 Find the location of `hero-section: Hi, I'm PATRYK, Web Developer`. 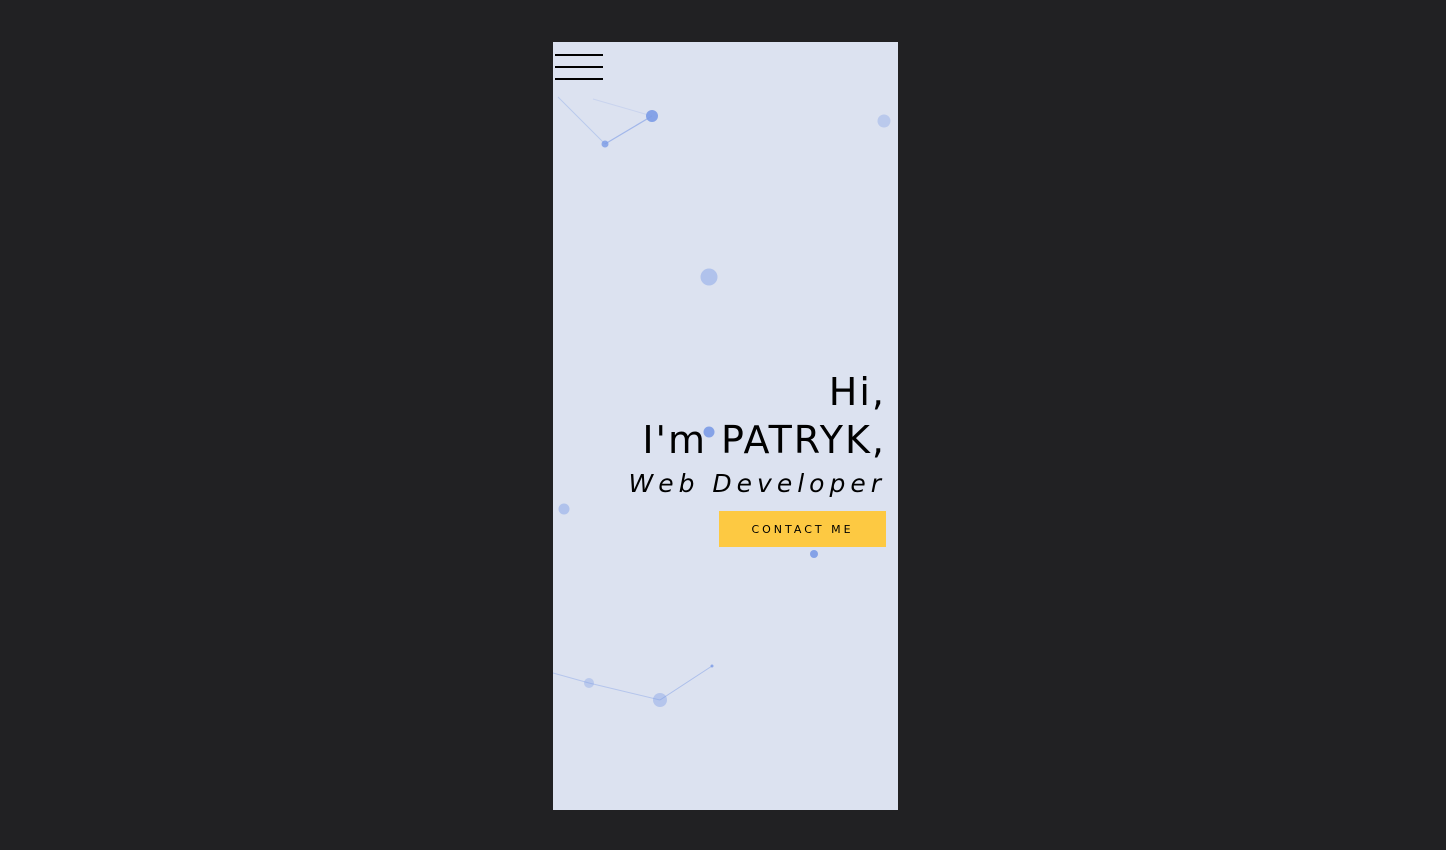

hero-section: Hi, I'm PATRYK, Web Developer is located at coordinates (758, 435).